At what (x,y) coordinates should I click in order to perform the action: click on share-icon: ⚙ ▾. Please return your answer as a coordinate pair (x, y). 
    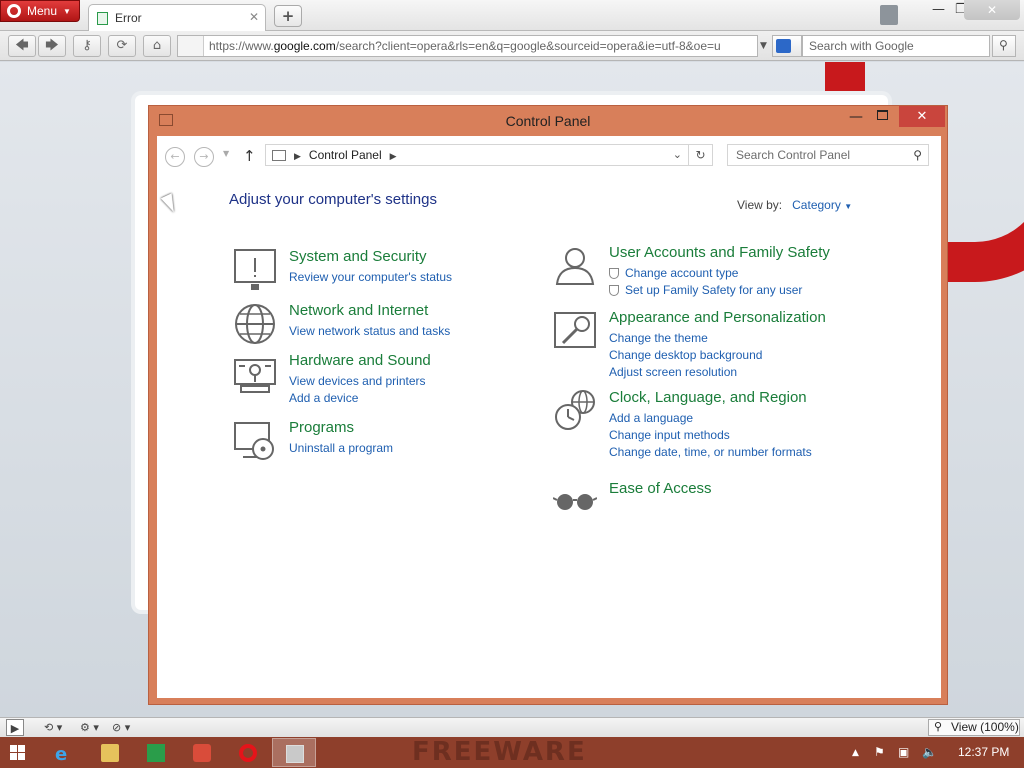
    Looking at the image, I should click on (89, 727).